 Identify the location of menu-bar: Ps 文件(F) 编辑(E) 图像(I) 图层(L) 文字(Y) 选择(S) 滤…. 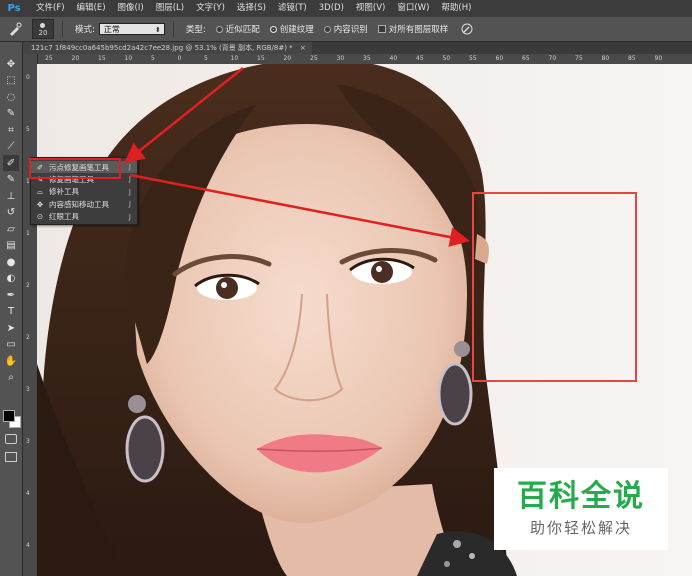
(346, 8).